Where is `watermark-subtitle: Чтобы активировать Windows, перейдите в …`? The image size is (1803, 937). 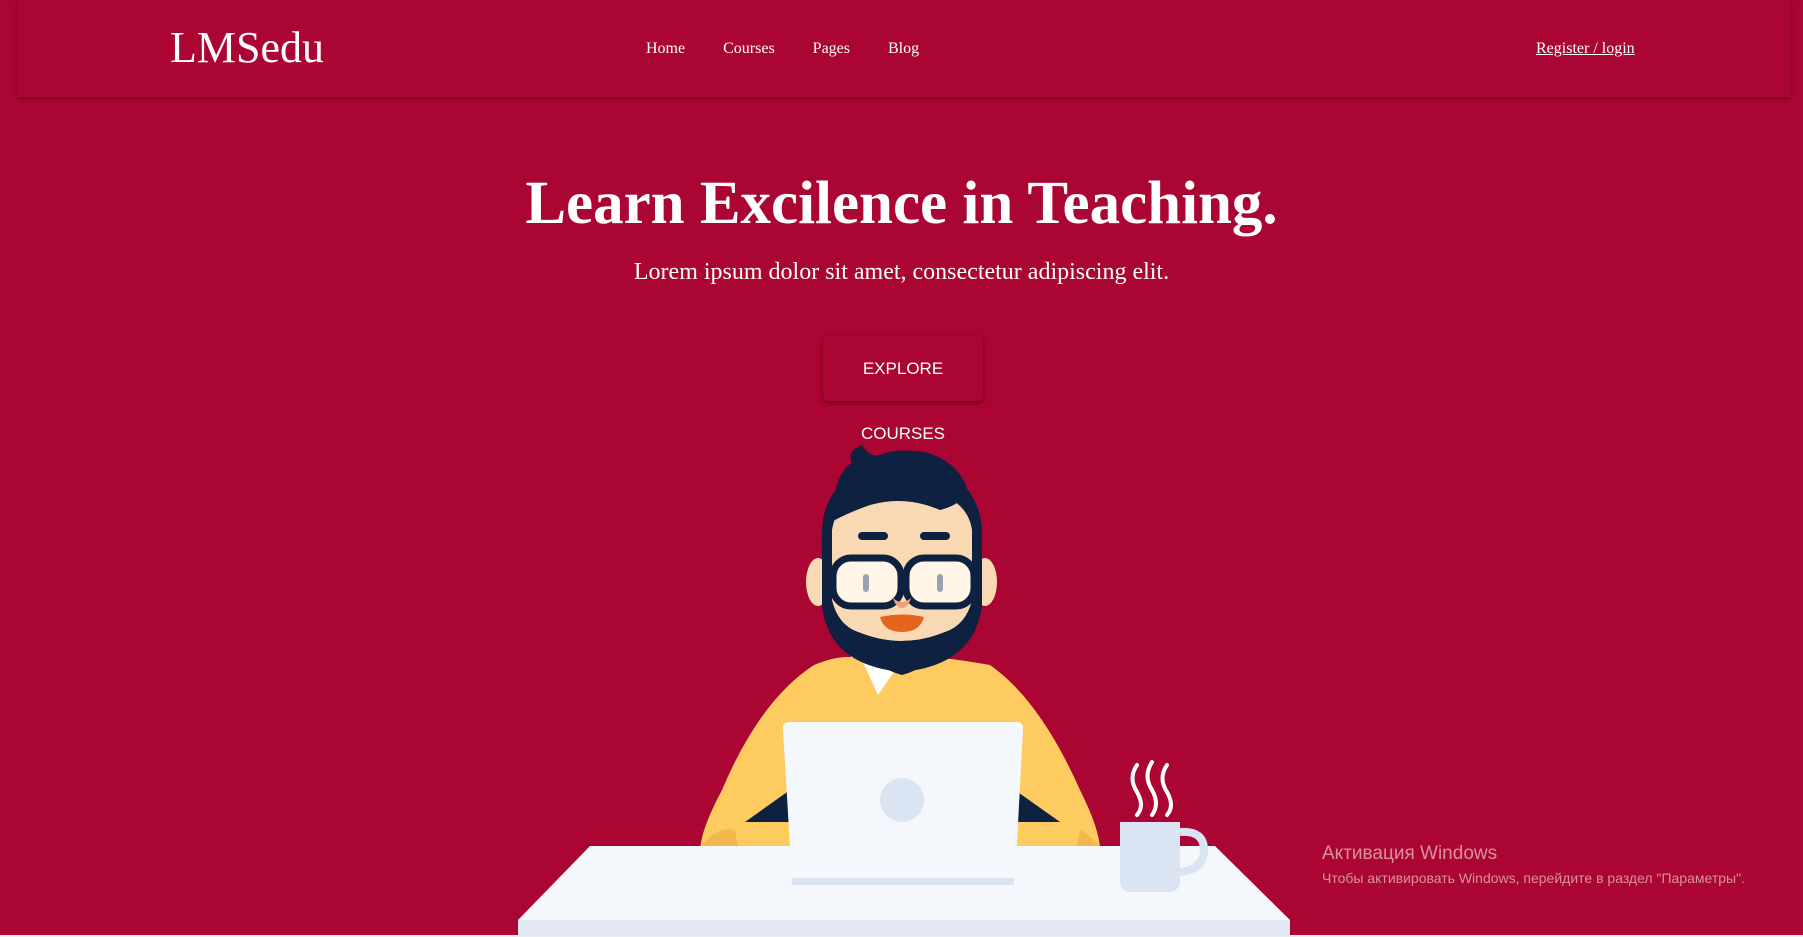 watermark-subtitle: Чтобы активировать Windows, перейдите в … is located at coordinates (1533, 878).